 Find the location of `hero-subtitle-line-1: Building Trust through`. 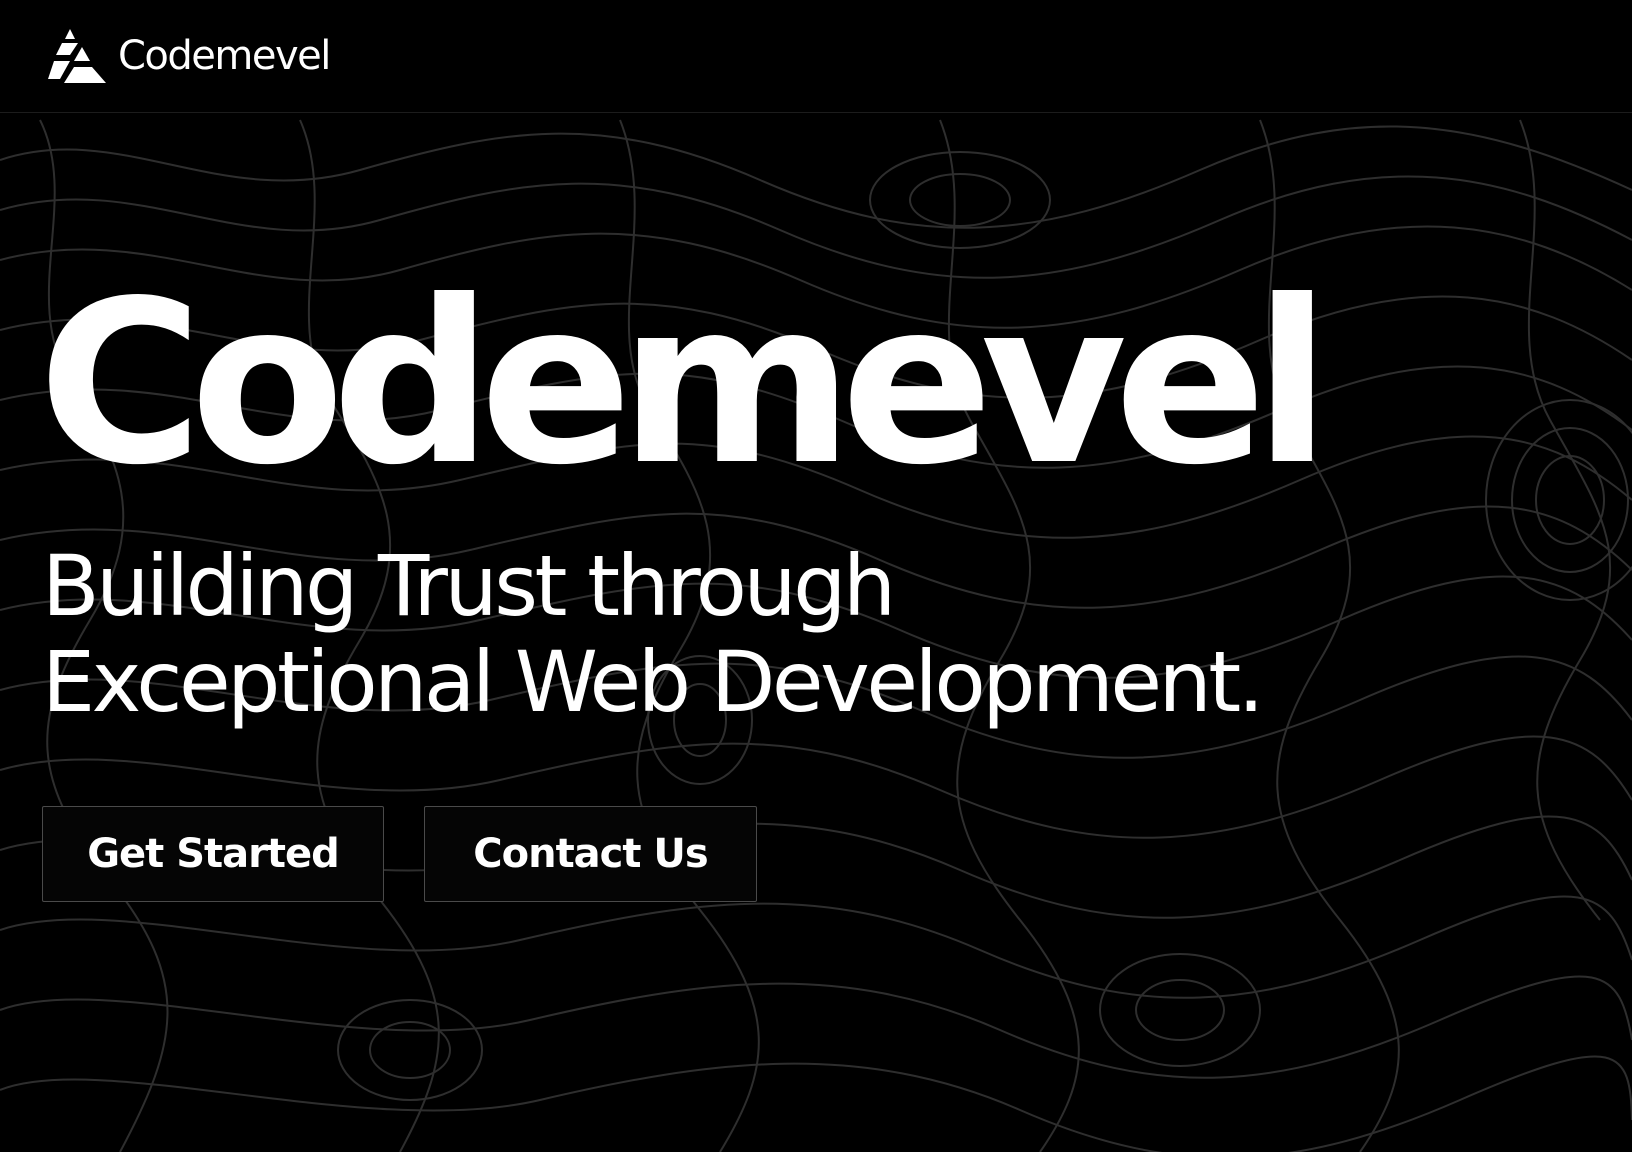

hero-subtitle-line-1: Building Trust through is located at coordinates (469, 586).